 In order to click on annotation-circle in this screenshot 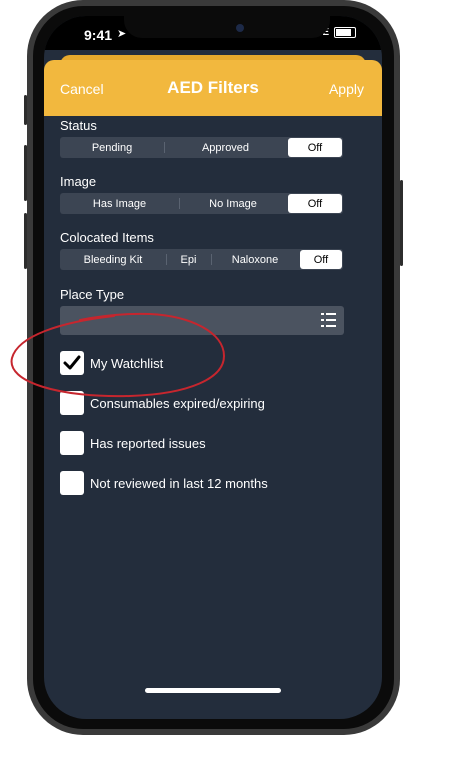, I will do `click(118, 355)`.